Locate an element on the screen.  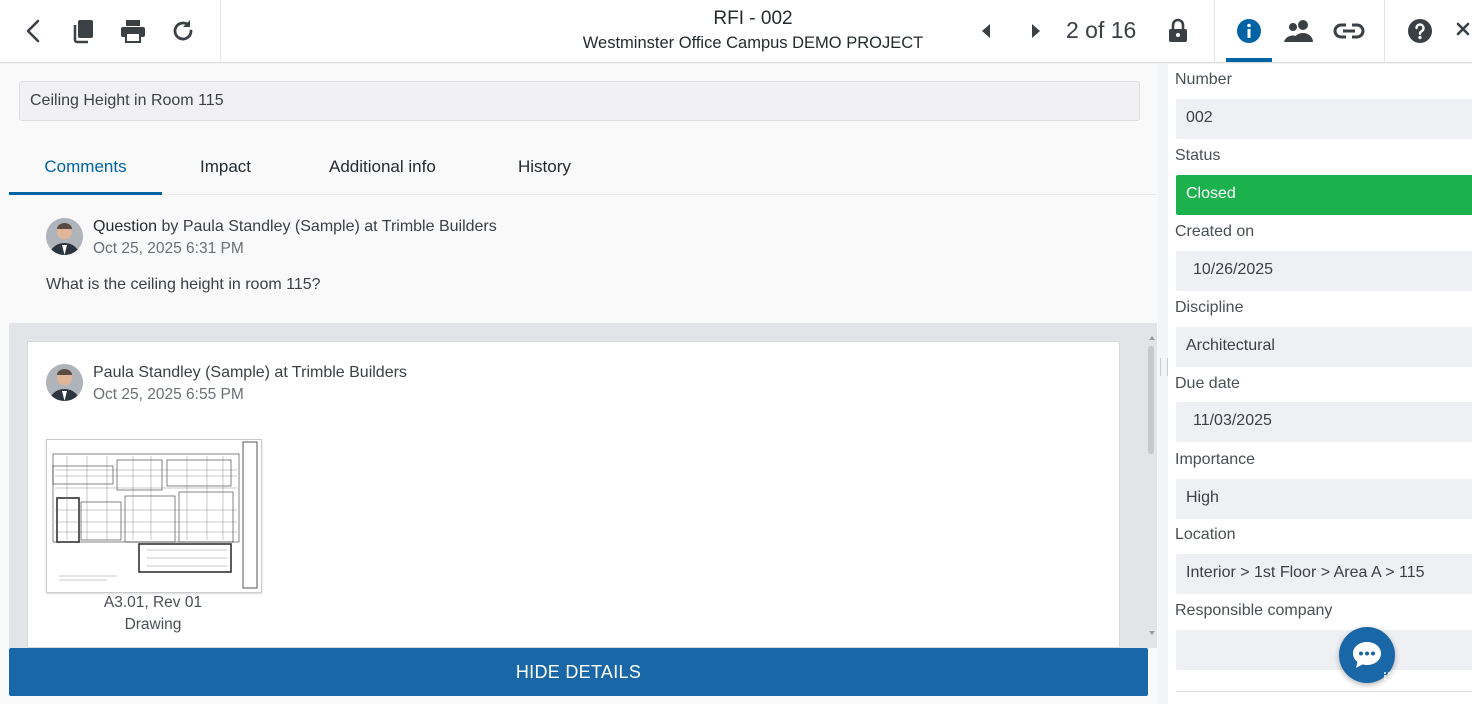
comment-type: Question is located at coordinates (125, 226).